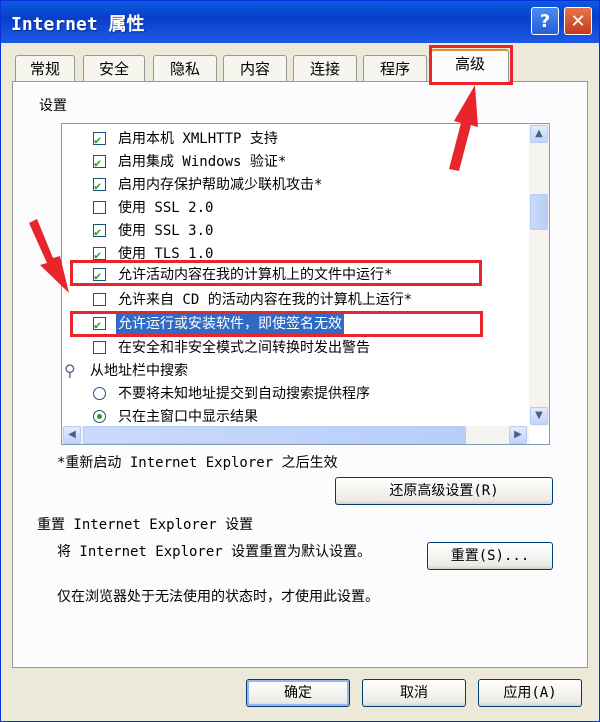  What do you see at coordinates (539, 134) in the screenshot?
I see `scroll-up-button: ▲` at bounding box center [539, 134].